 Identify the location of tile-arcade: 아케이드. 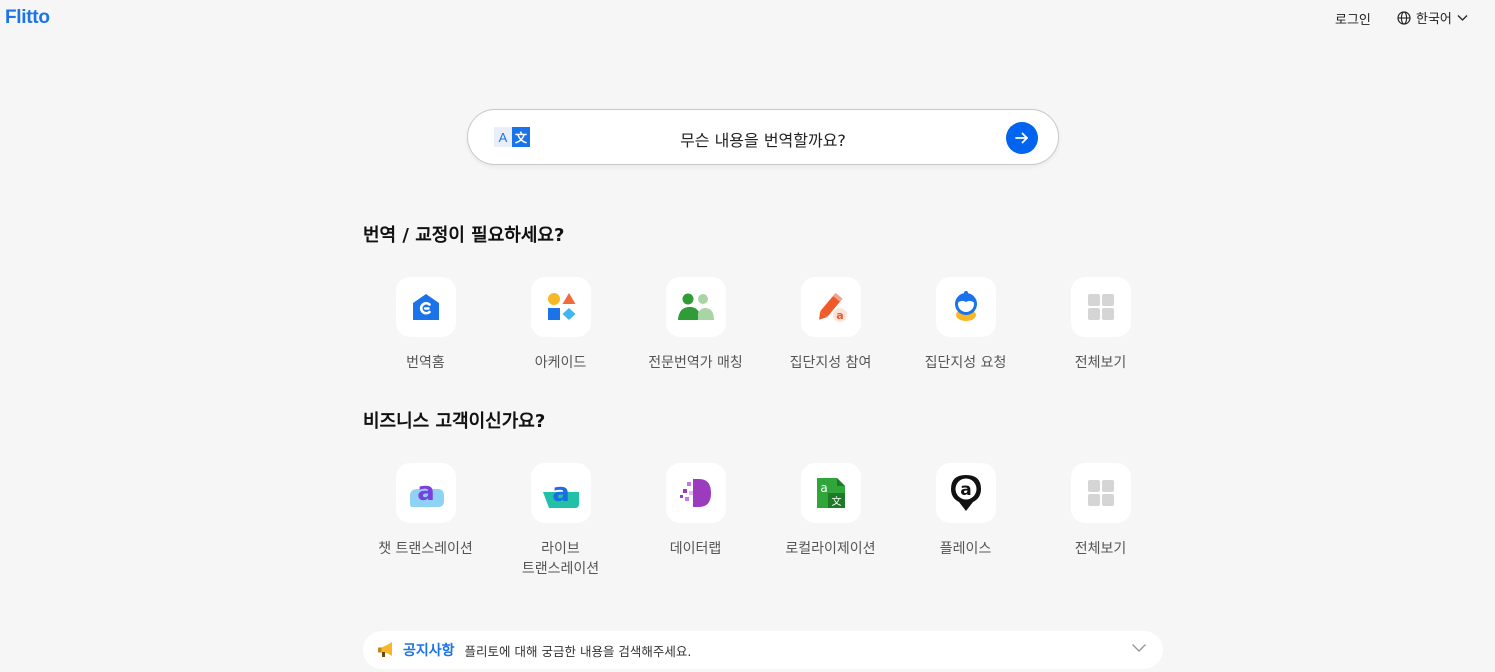
(560, 325).